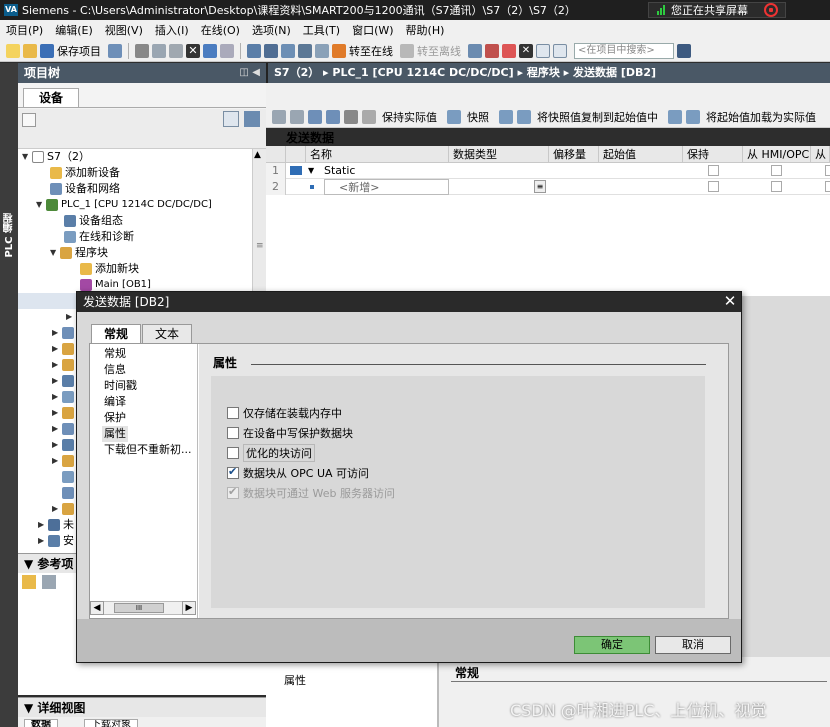  What do you see at coordinates (227, 50) in the screenshot?
I see `redo-icon` at bounding box center [227, 50].